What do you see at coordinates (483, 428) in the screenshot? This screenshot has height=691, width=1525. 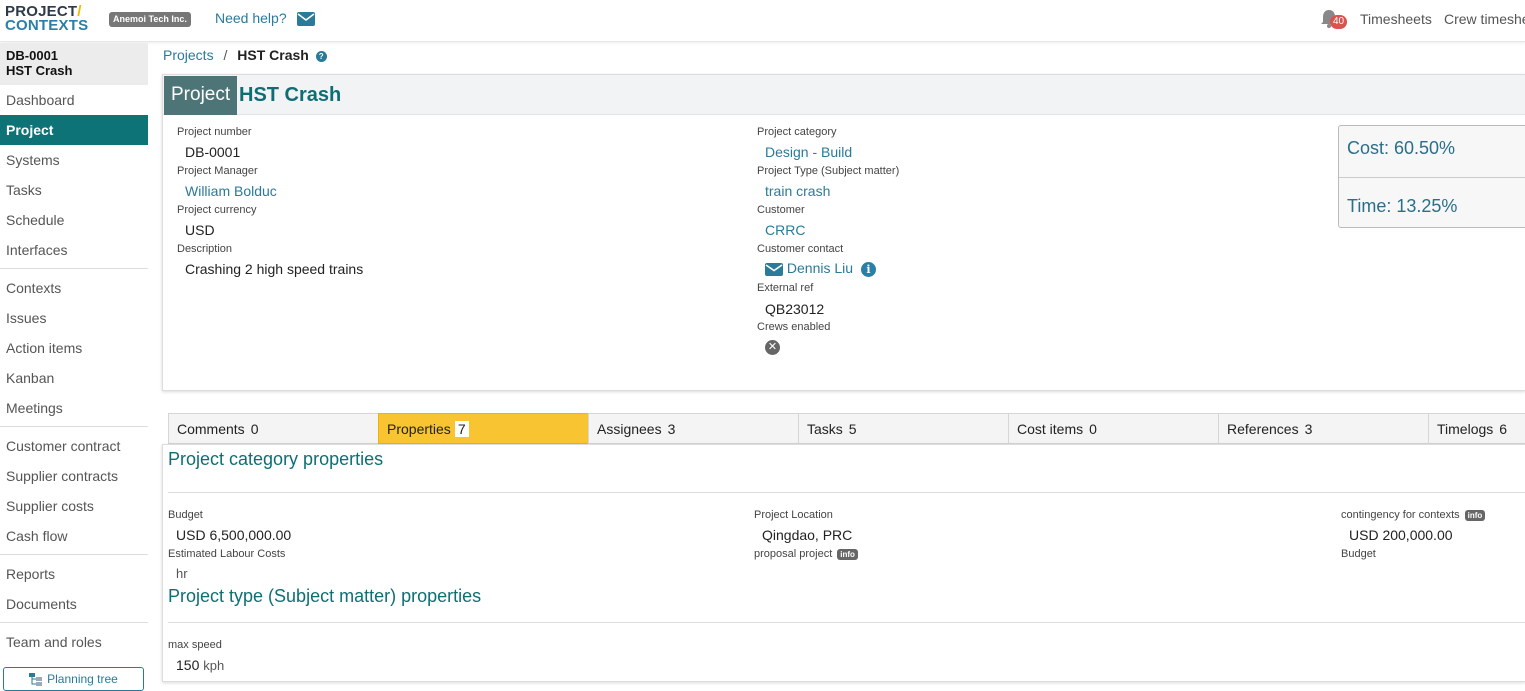 I see `tab-properties: Properties 7` at bounding box center [483, 428].